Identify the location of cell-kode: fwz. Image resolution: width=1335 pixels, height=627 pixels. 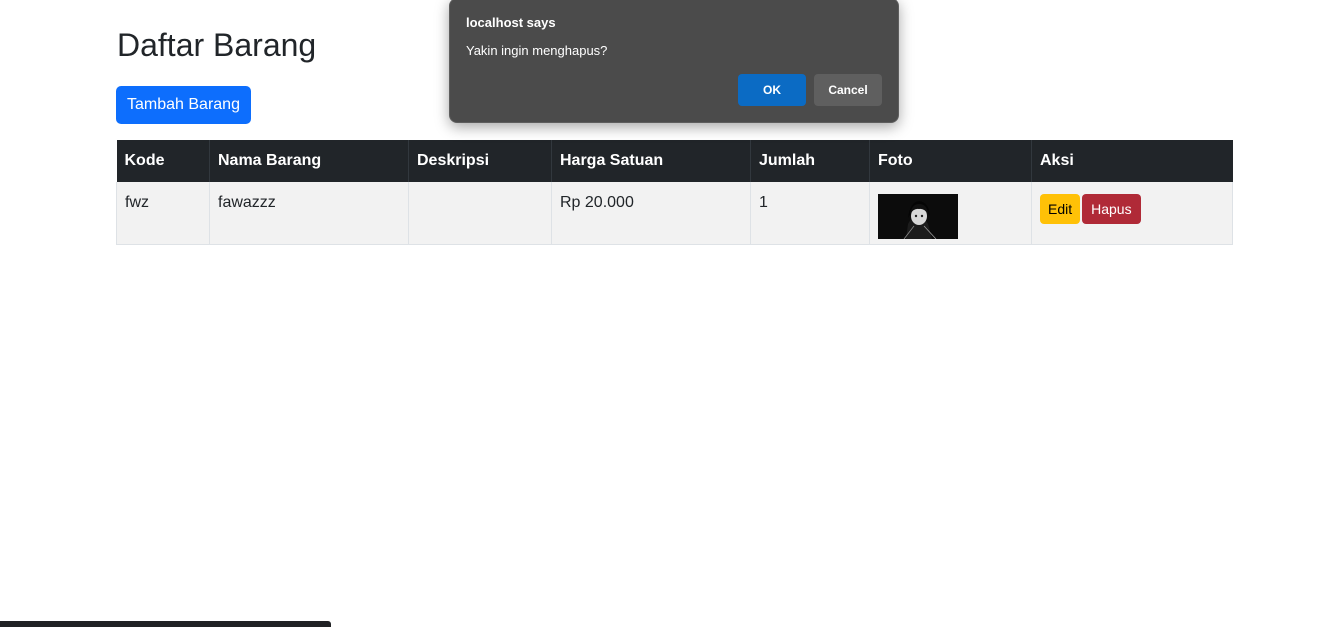
(163, 213).